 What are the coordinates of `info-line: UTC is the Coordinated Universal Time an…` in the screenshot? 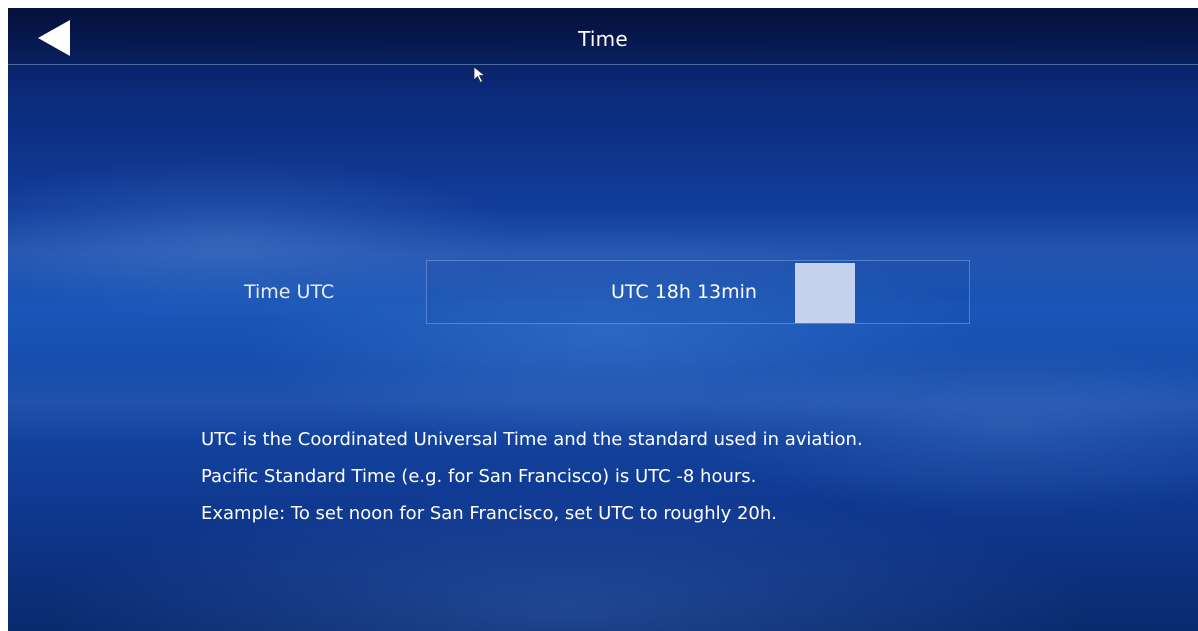 It's located at (532, 439).